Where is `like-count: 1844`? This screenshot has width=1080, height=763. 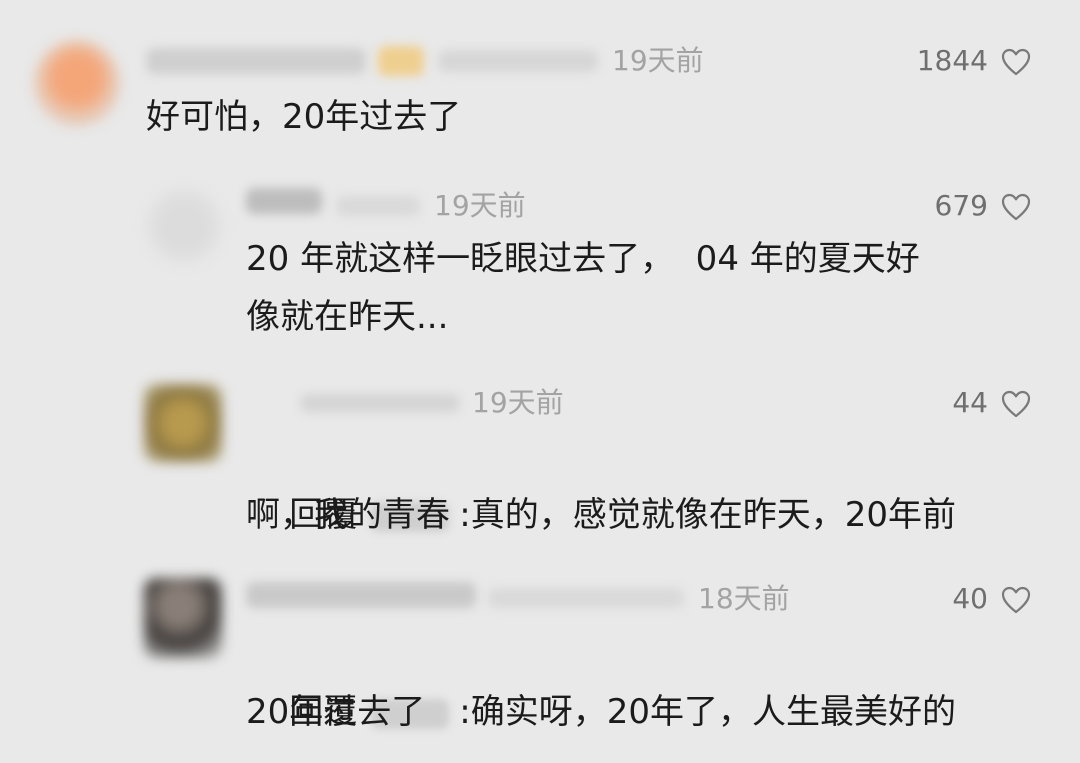
like-count: 1844 is located at coordinates (952, 60).